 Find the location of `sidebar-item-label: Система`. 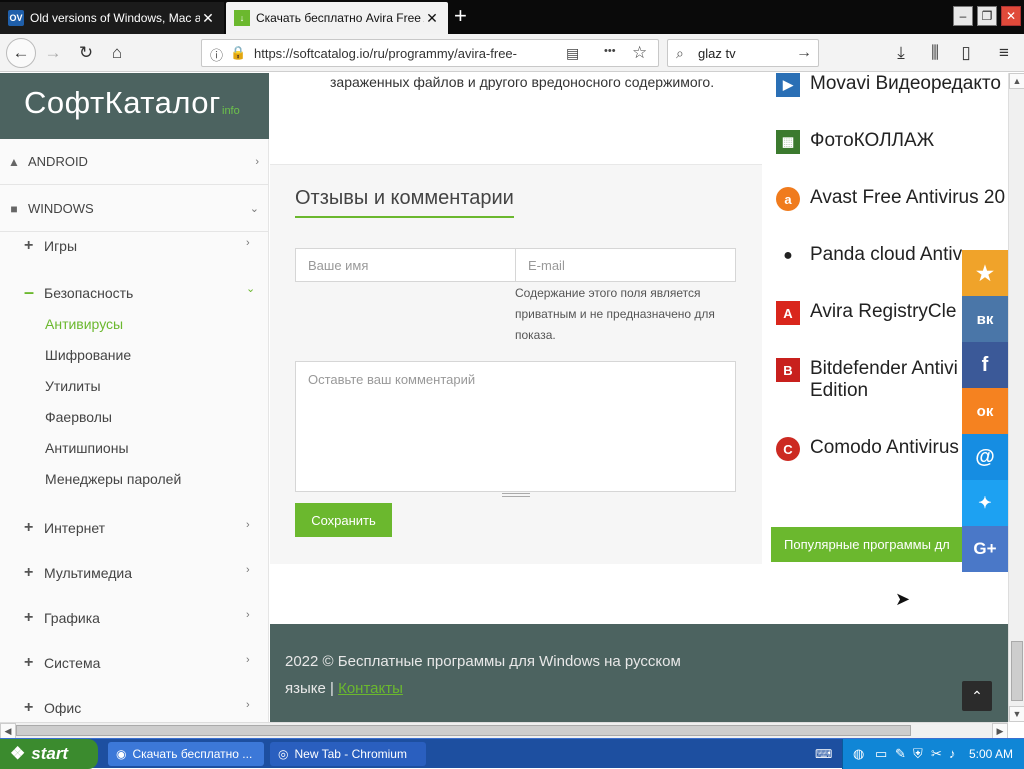

sidebar-item-label: Система is located at coordinates (72, 663).